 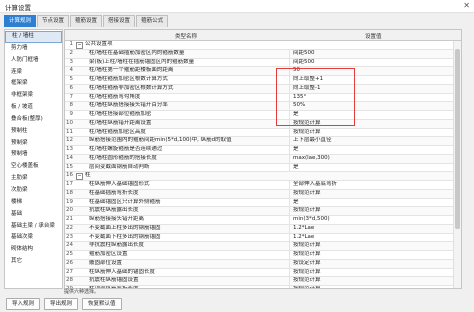 I want to click on sidebar-item: 预制梁, so click(x=33, y=144).